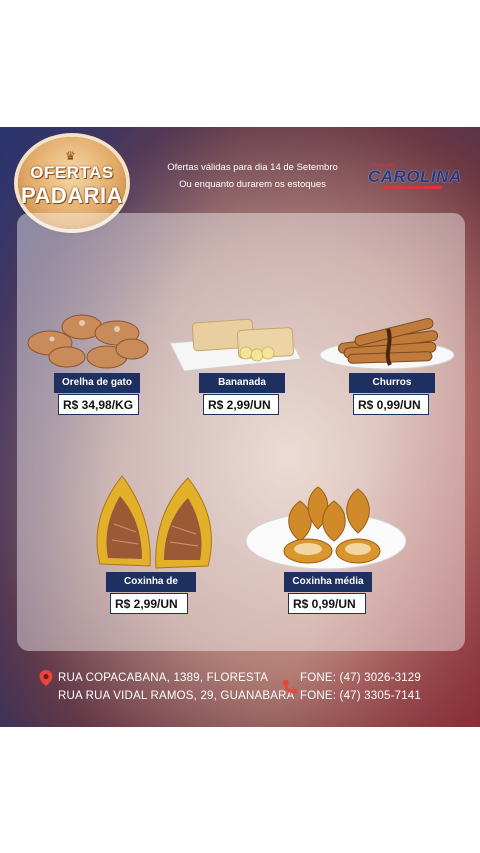 Image resolution: width=480 pixels, height=853 pixels. Describe the element at coordinates (392, 383) in the screenshot. I see `product-name: Churros` at that location.